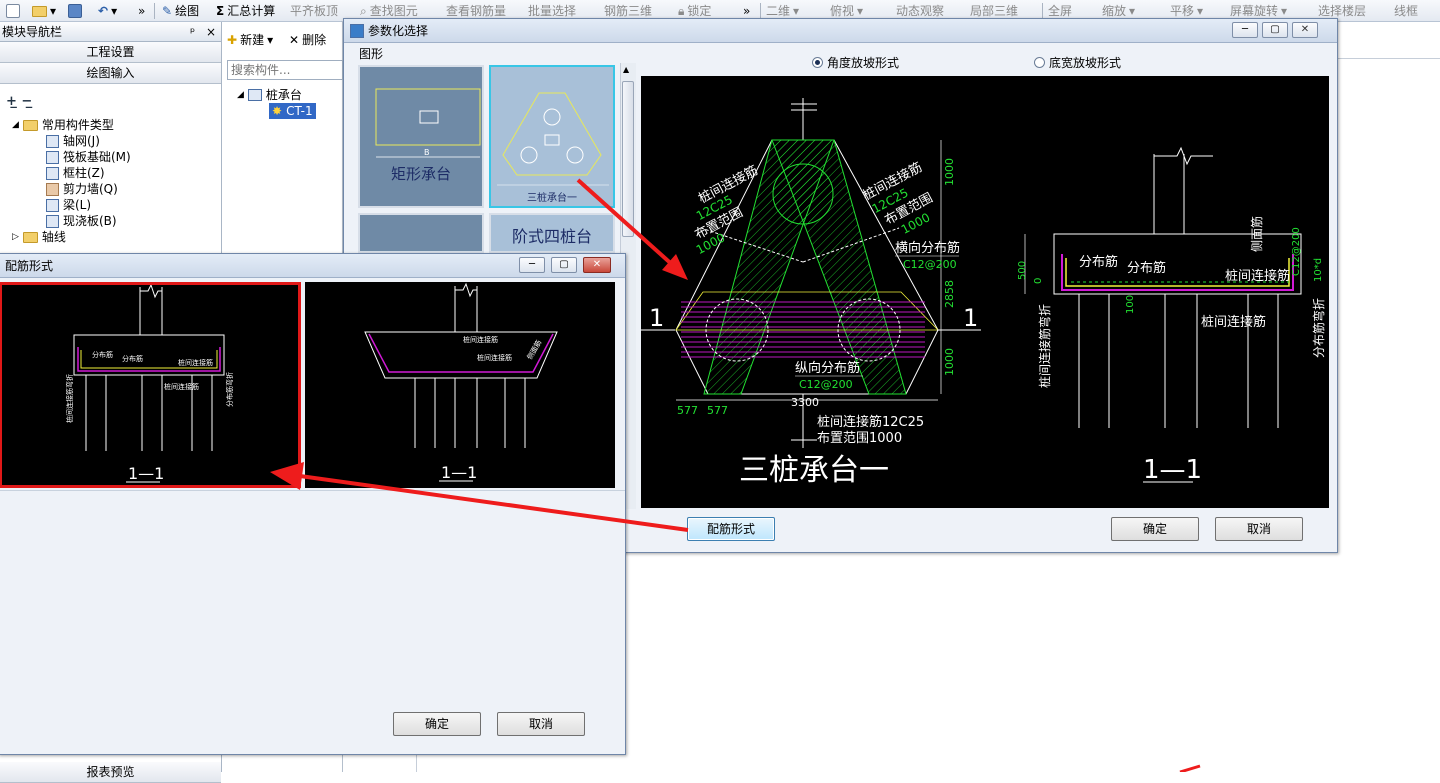 This screenshot has height=783, width=1440. What do you see at coordinates (13, 11) in the screenshot?
I see `new-file-icon` at bounding box center [13, 11].